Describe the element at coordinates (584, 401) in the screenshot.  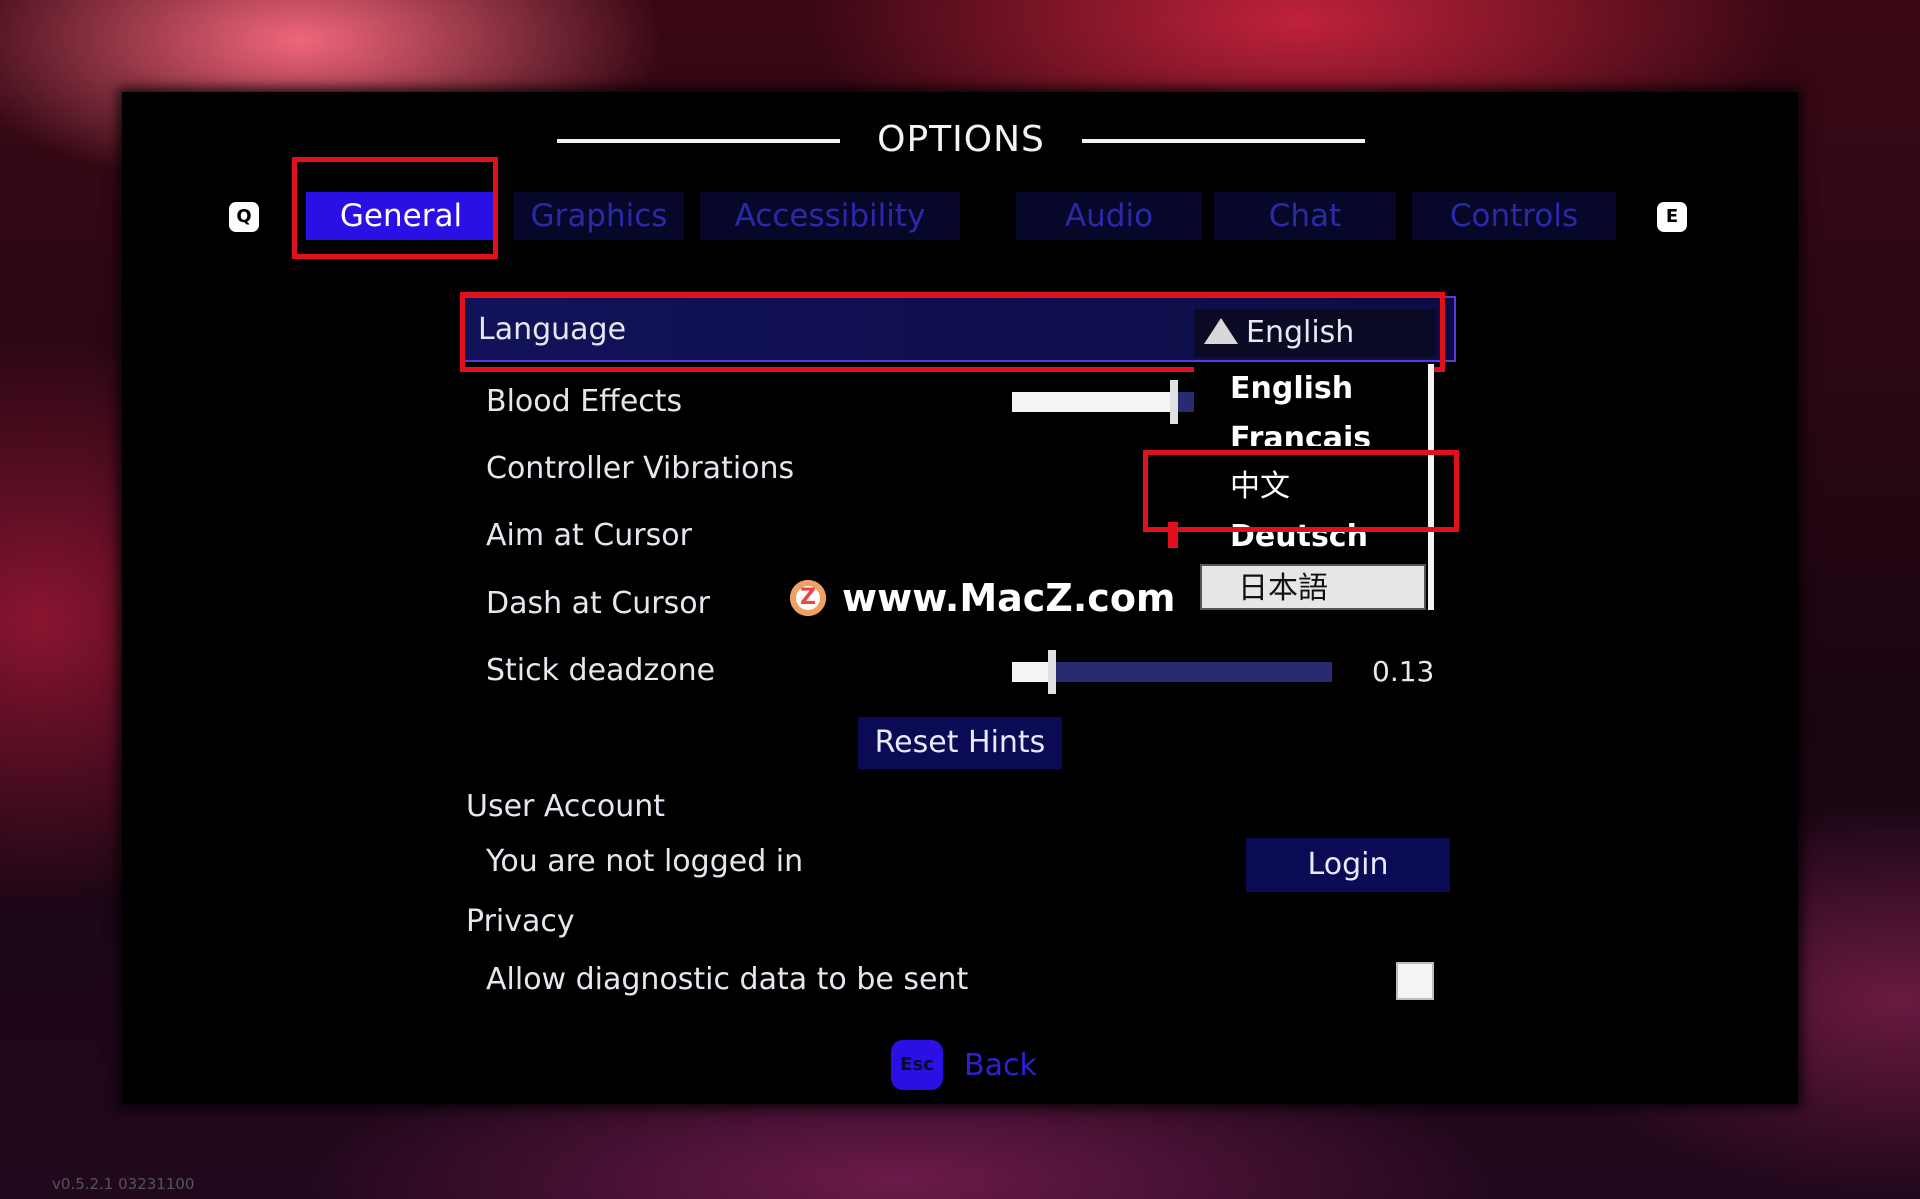
I see `blood-effects-label: Blood Effects` at that location.